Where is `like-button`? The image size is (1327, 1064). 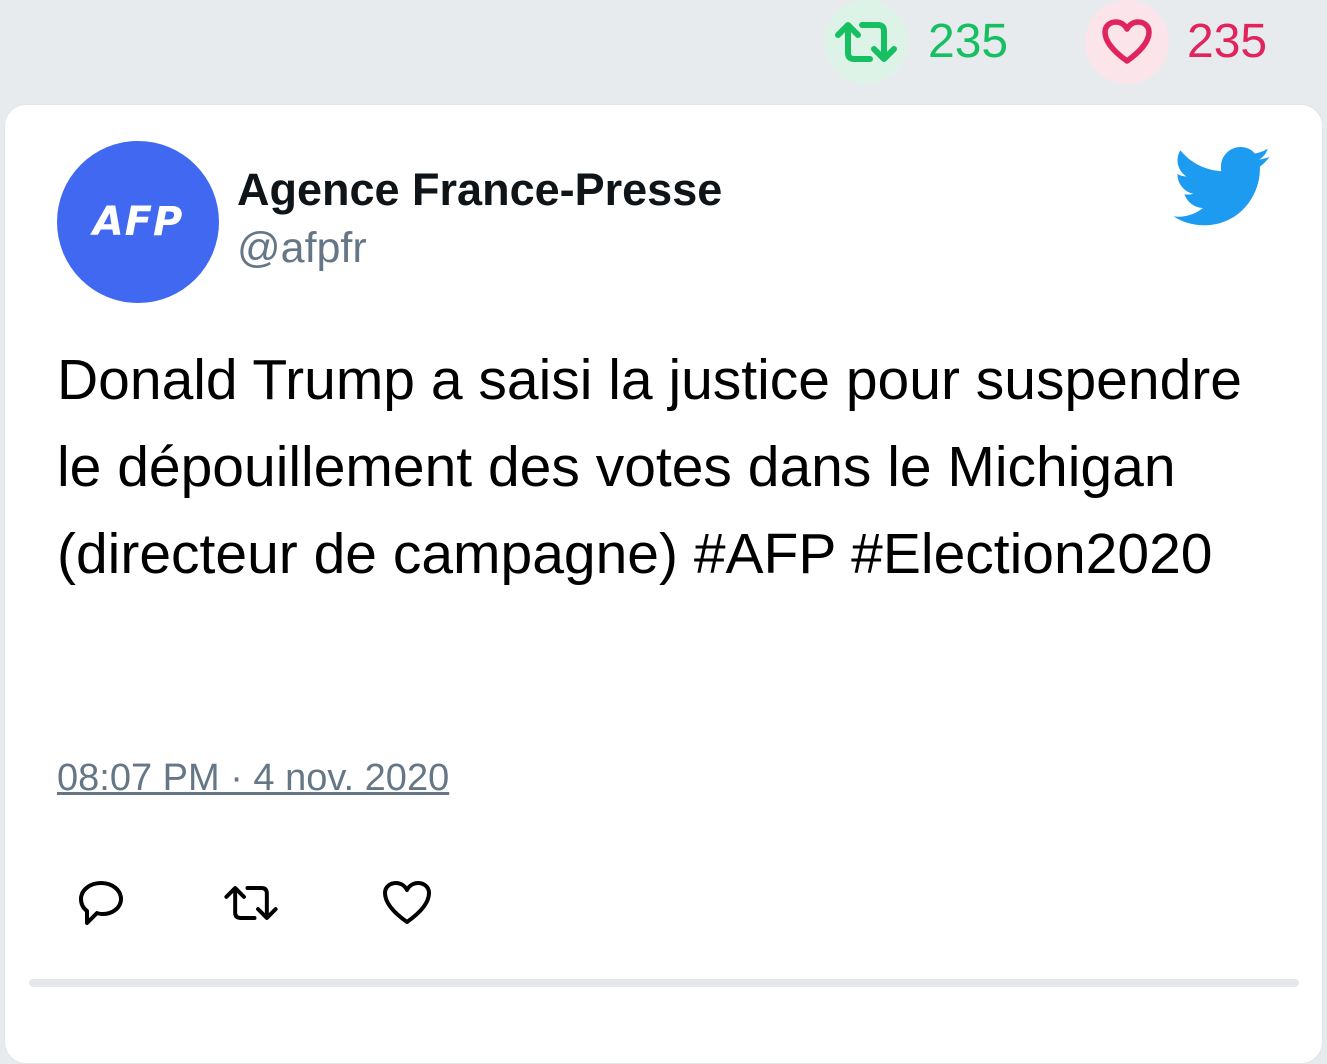 like-button is located at coordinates (407, 903).